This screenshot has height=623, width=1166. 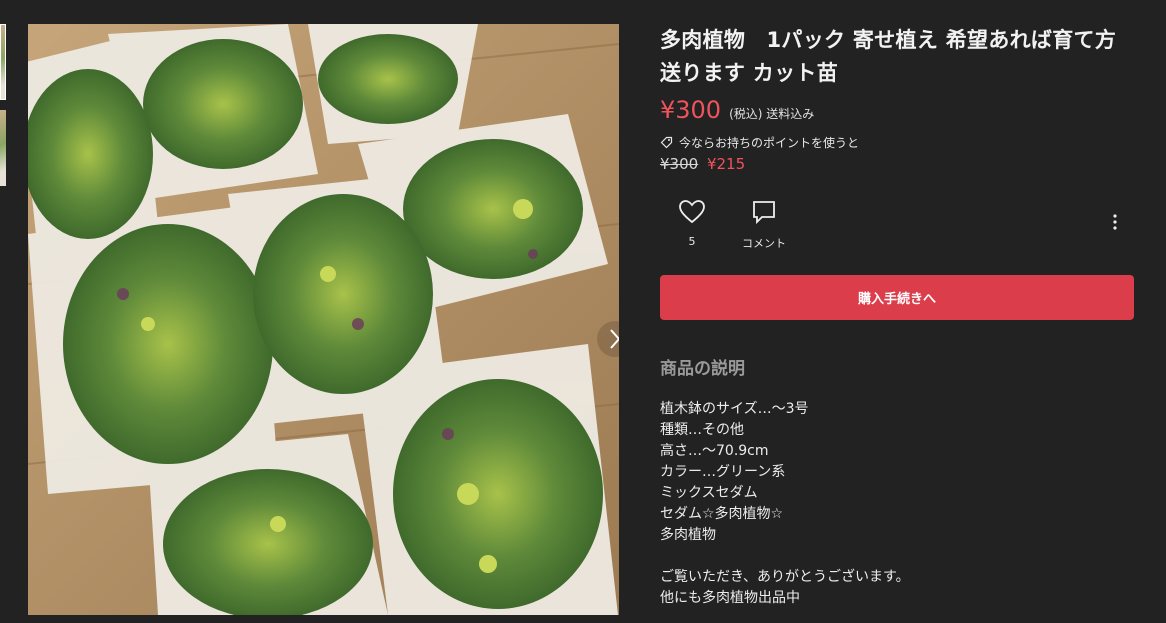 What do you see at coordinates (897, 297) in the screenshot?
I see `purchase-button: 購入手続きへ` at bounding box center [897, 297].